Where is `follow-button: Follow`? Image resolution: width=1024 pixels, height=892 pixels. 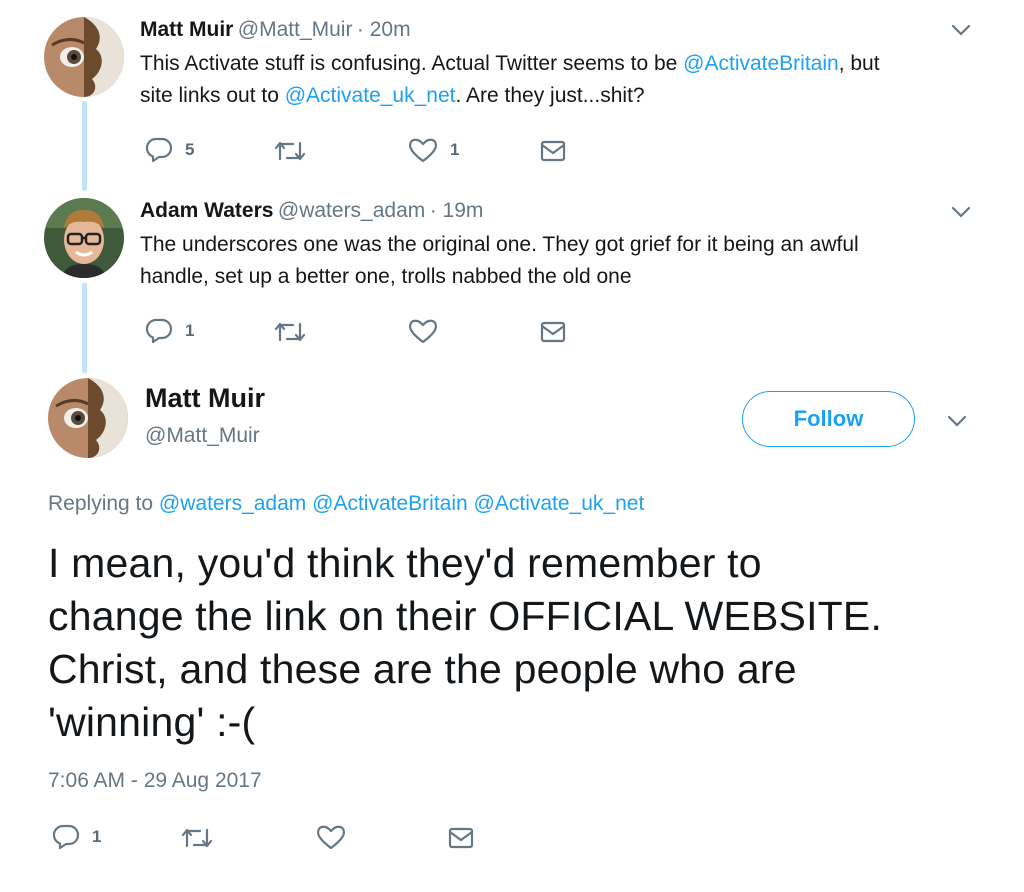
follow-button: Follow is located at coordinates (828, 419).